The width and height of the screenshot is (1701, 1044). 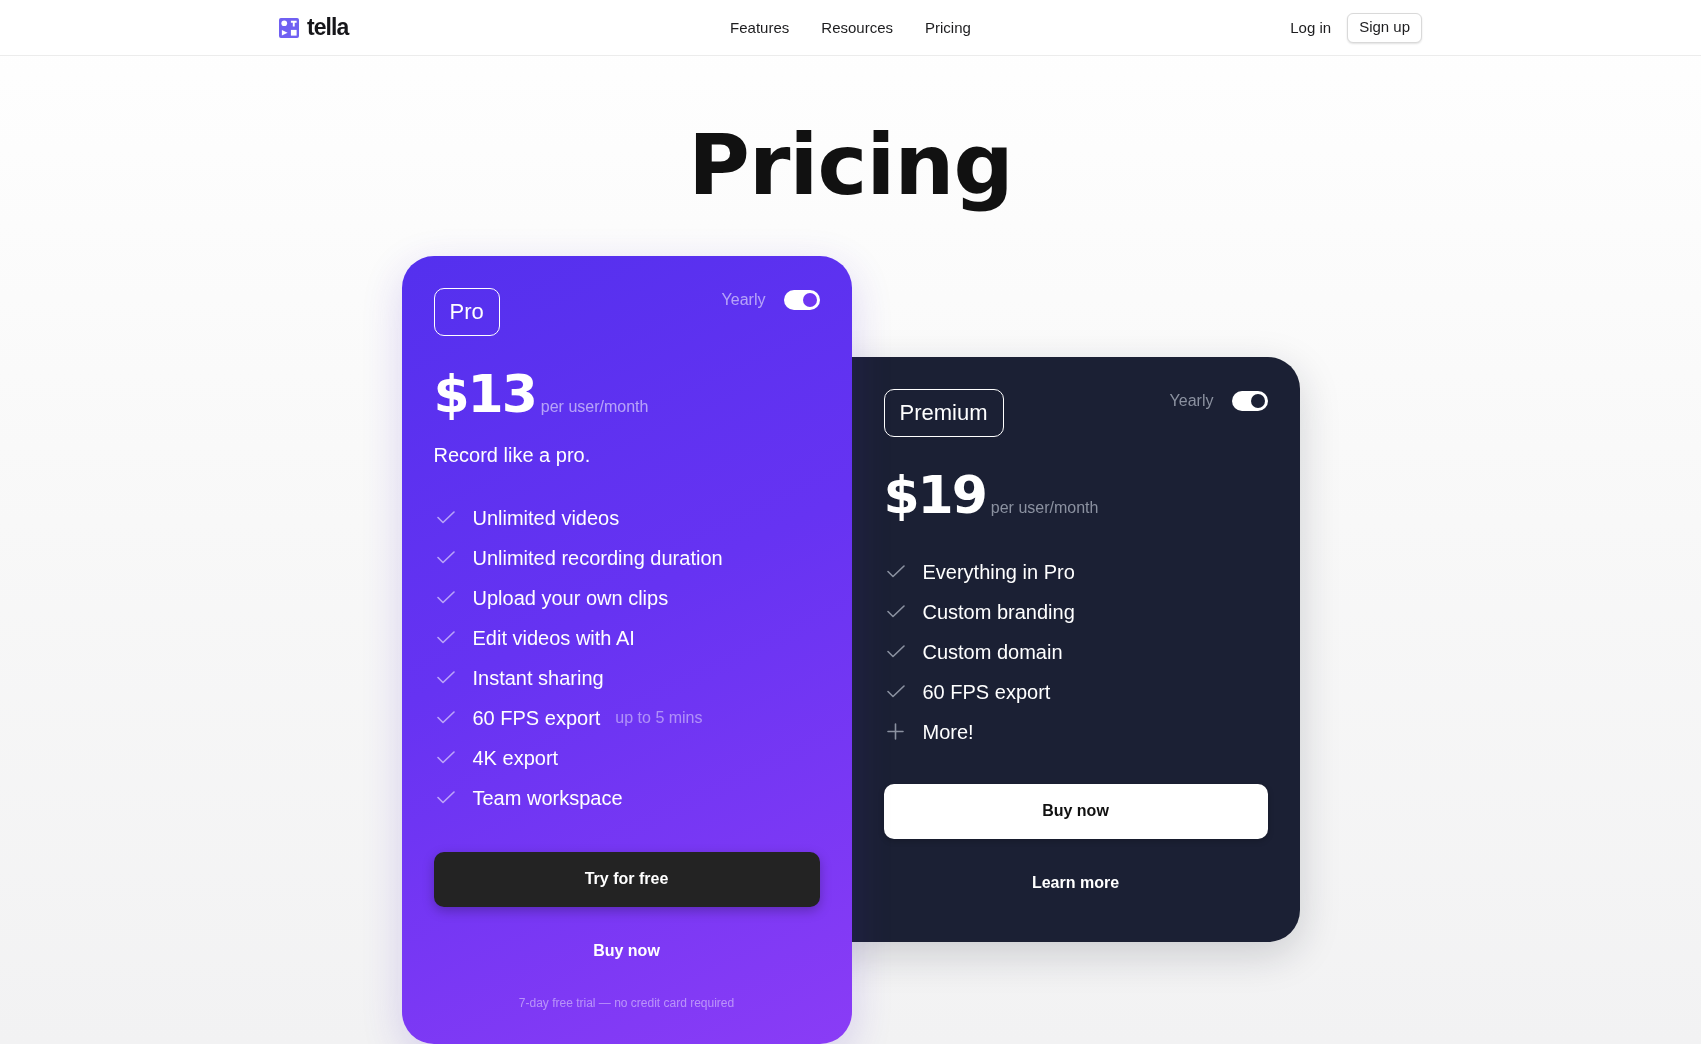 I want to click on text-link-button: Learn more, so click(x=1075, y=882).